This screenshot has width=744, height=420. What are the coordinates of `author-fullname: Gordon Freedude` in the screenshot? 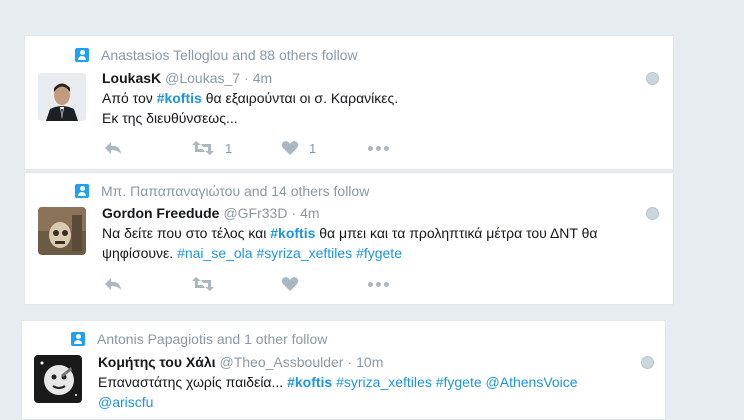 It's located at (160, 213).